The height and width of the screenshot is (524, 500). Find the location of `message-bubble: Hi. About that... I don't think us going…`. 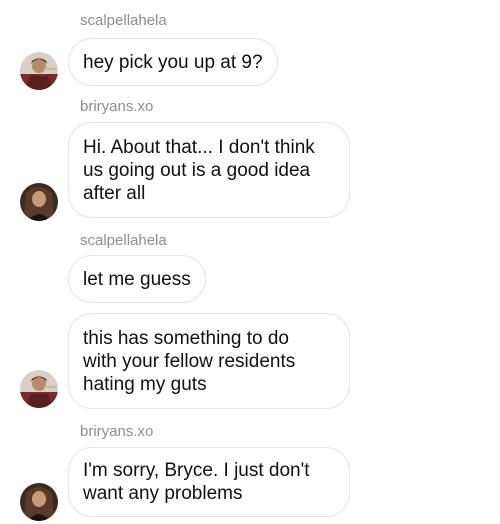

message-bubble: Hi. About that... I don't think us going… is located at coordinates (209, 170).